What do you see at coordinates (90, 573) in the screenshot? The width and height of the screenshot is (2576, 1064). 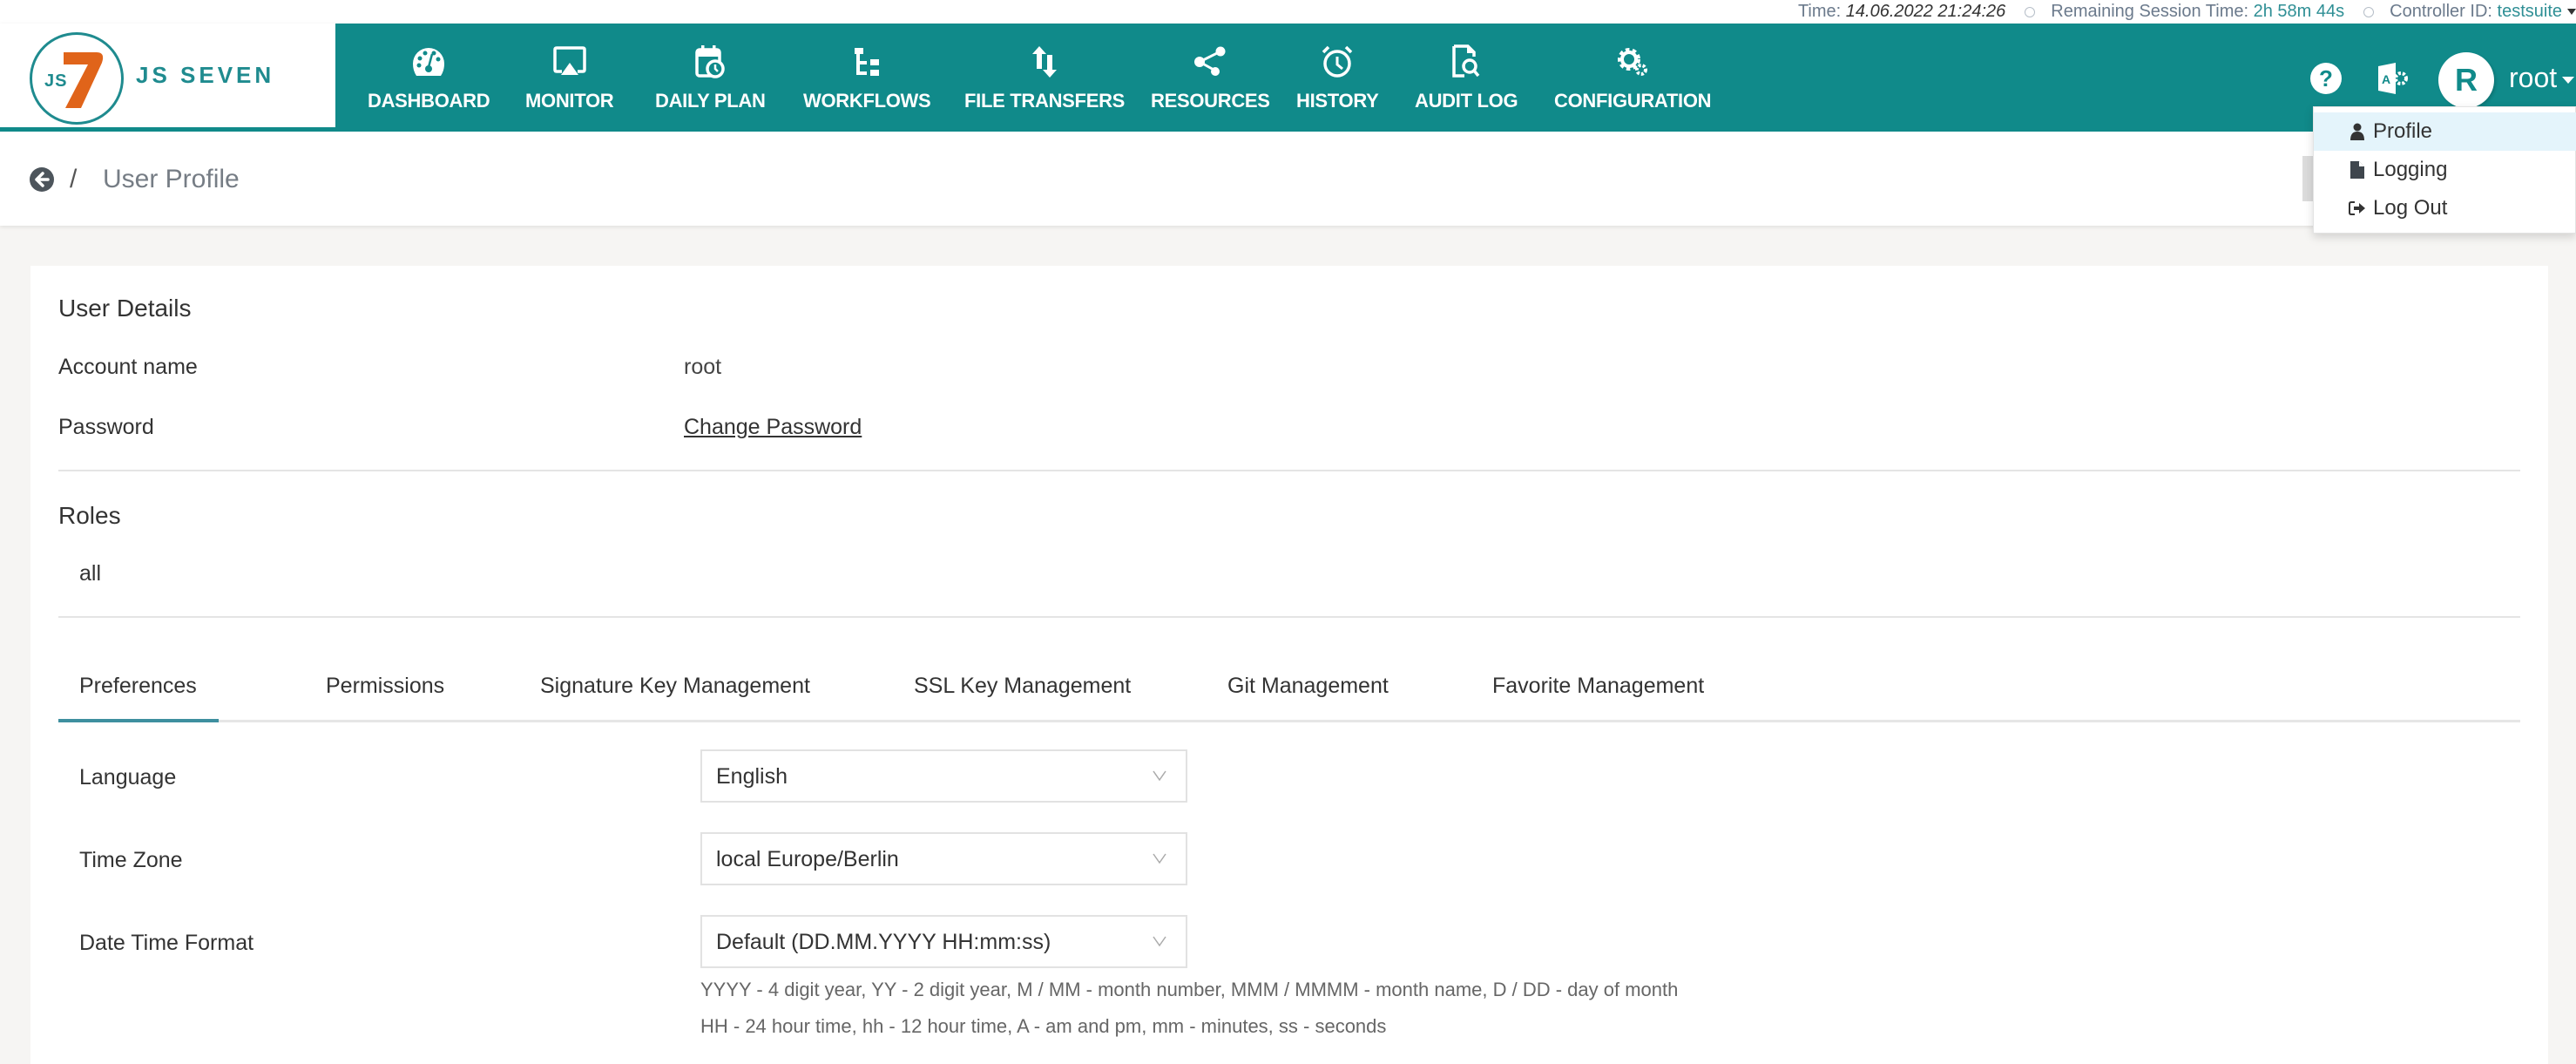 I see `role-item: all` at bounding box center [90, 573].